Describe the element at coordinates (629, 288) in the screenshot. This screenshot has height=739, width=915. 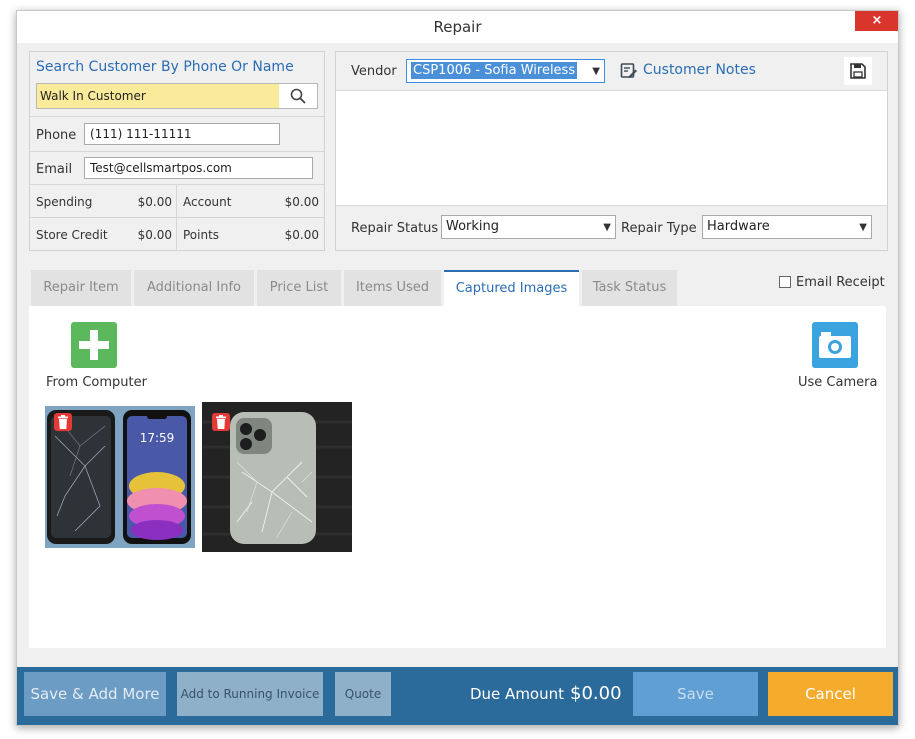
I see `tab-task-status: Task Status` at that location.